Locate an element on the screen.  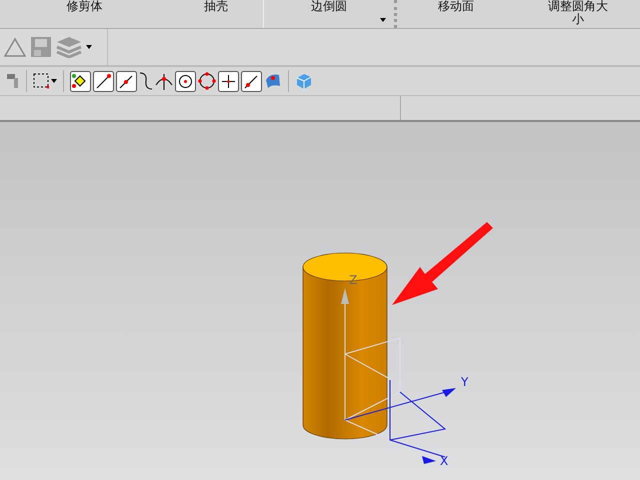
intersection-icon is located at coordinates (164, 81).